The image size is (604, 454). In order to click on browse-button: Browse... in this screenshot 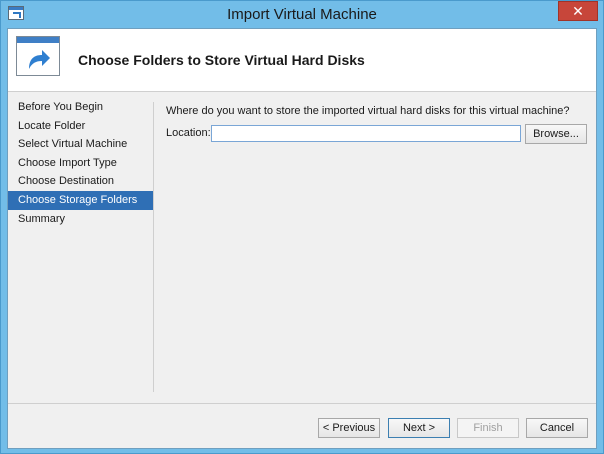, I will do `click(556, 134)`.